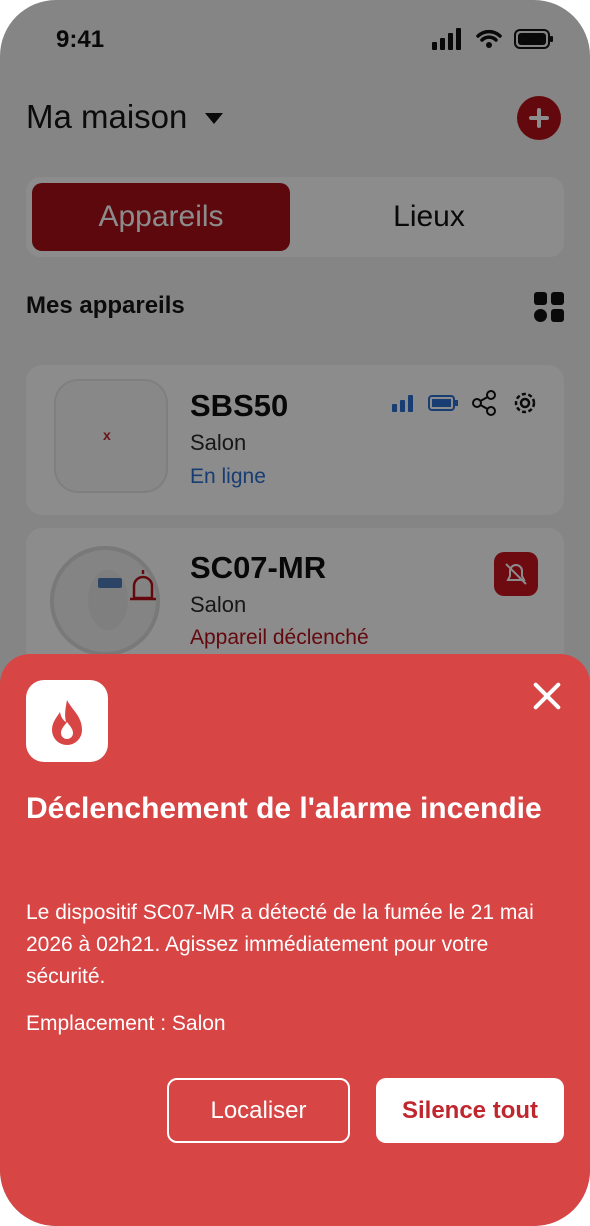  What do you see at coordinates (470, 1110) in the screenshot?
I see `silence-all-button: Silence tout` at bounding box center [470, 1110].